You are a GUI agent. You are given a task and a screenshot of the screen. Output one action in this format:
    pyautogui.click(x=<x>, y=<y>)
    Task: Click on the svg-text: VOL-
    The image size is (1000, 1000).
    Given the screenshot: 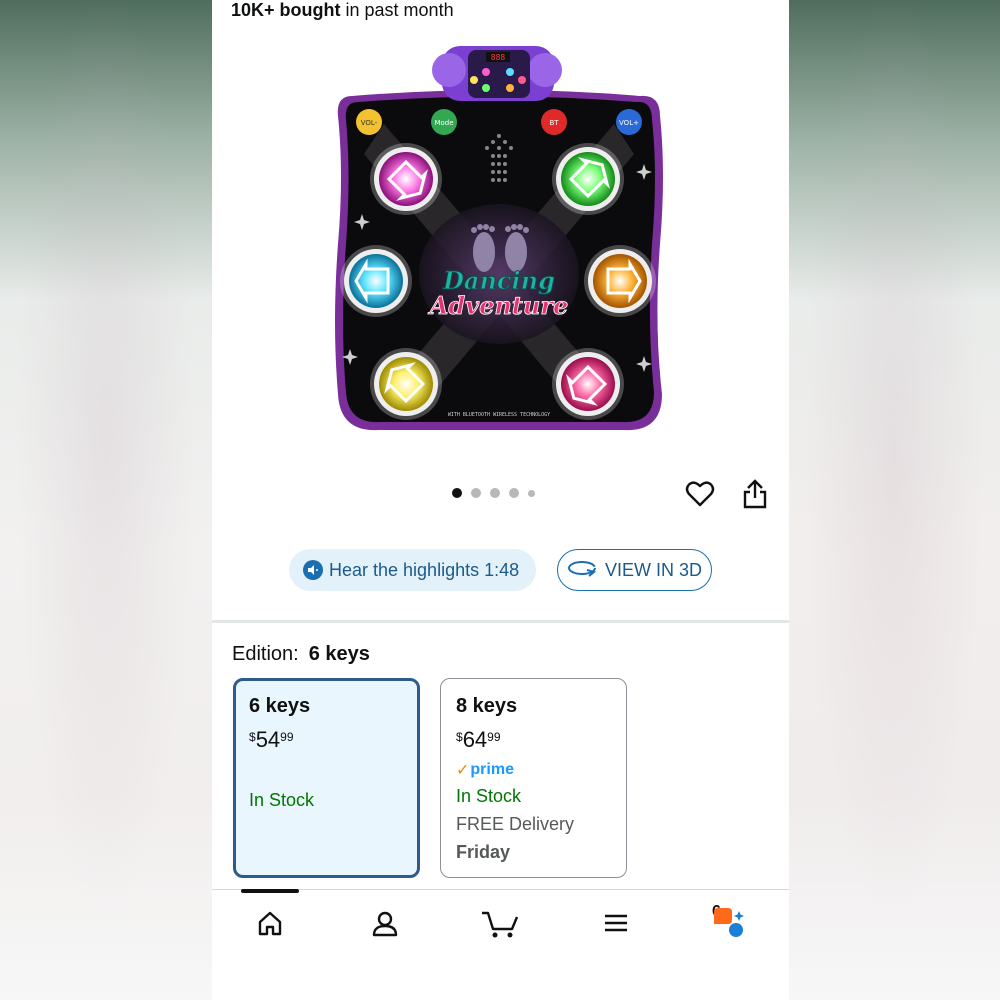 What is the action you would take?
    pyautogui.click(x=369, y=123)
    